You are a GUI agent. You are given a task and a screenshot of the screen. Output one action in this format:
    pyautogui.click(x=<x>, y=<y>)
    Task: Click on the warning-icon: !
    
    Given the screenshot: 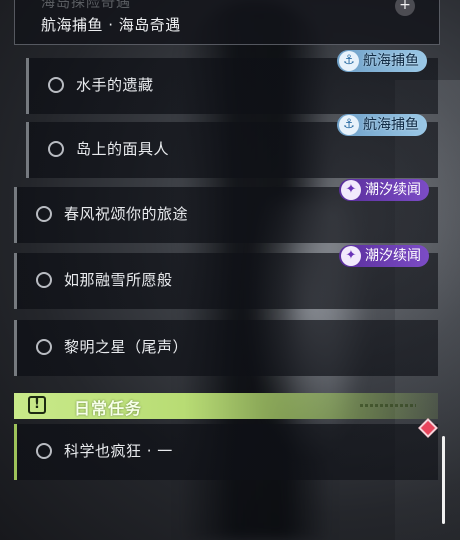 What is the action you would take?
    pyautogui.click(x=37, y=405)
    